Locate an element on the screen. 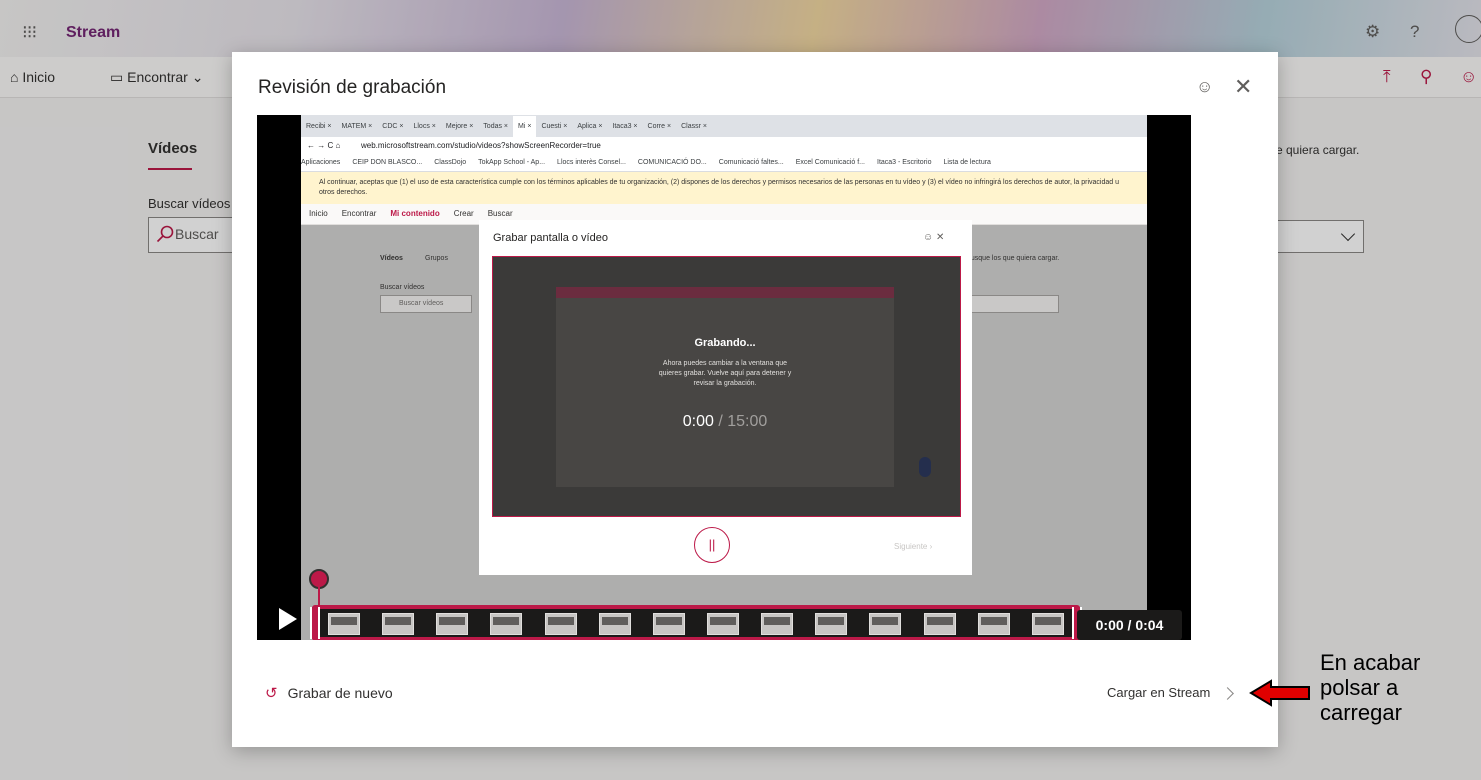 The height and width of the screenshot is (780, 1481). browser-nav-icons: ← → C ⌂ is located at coordinates (324, 145).